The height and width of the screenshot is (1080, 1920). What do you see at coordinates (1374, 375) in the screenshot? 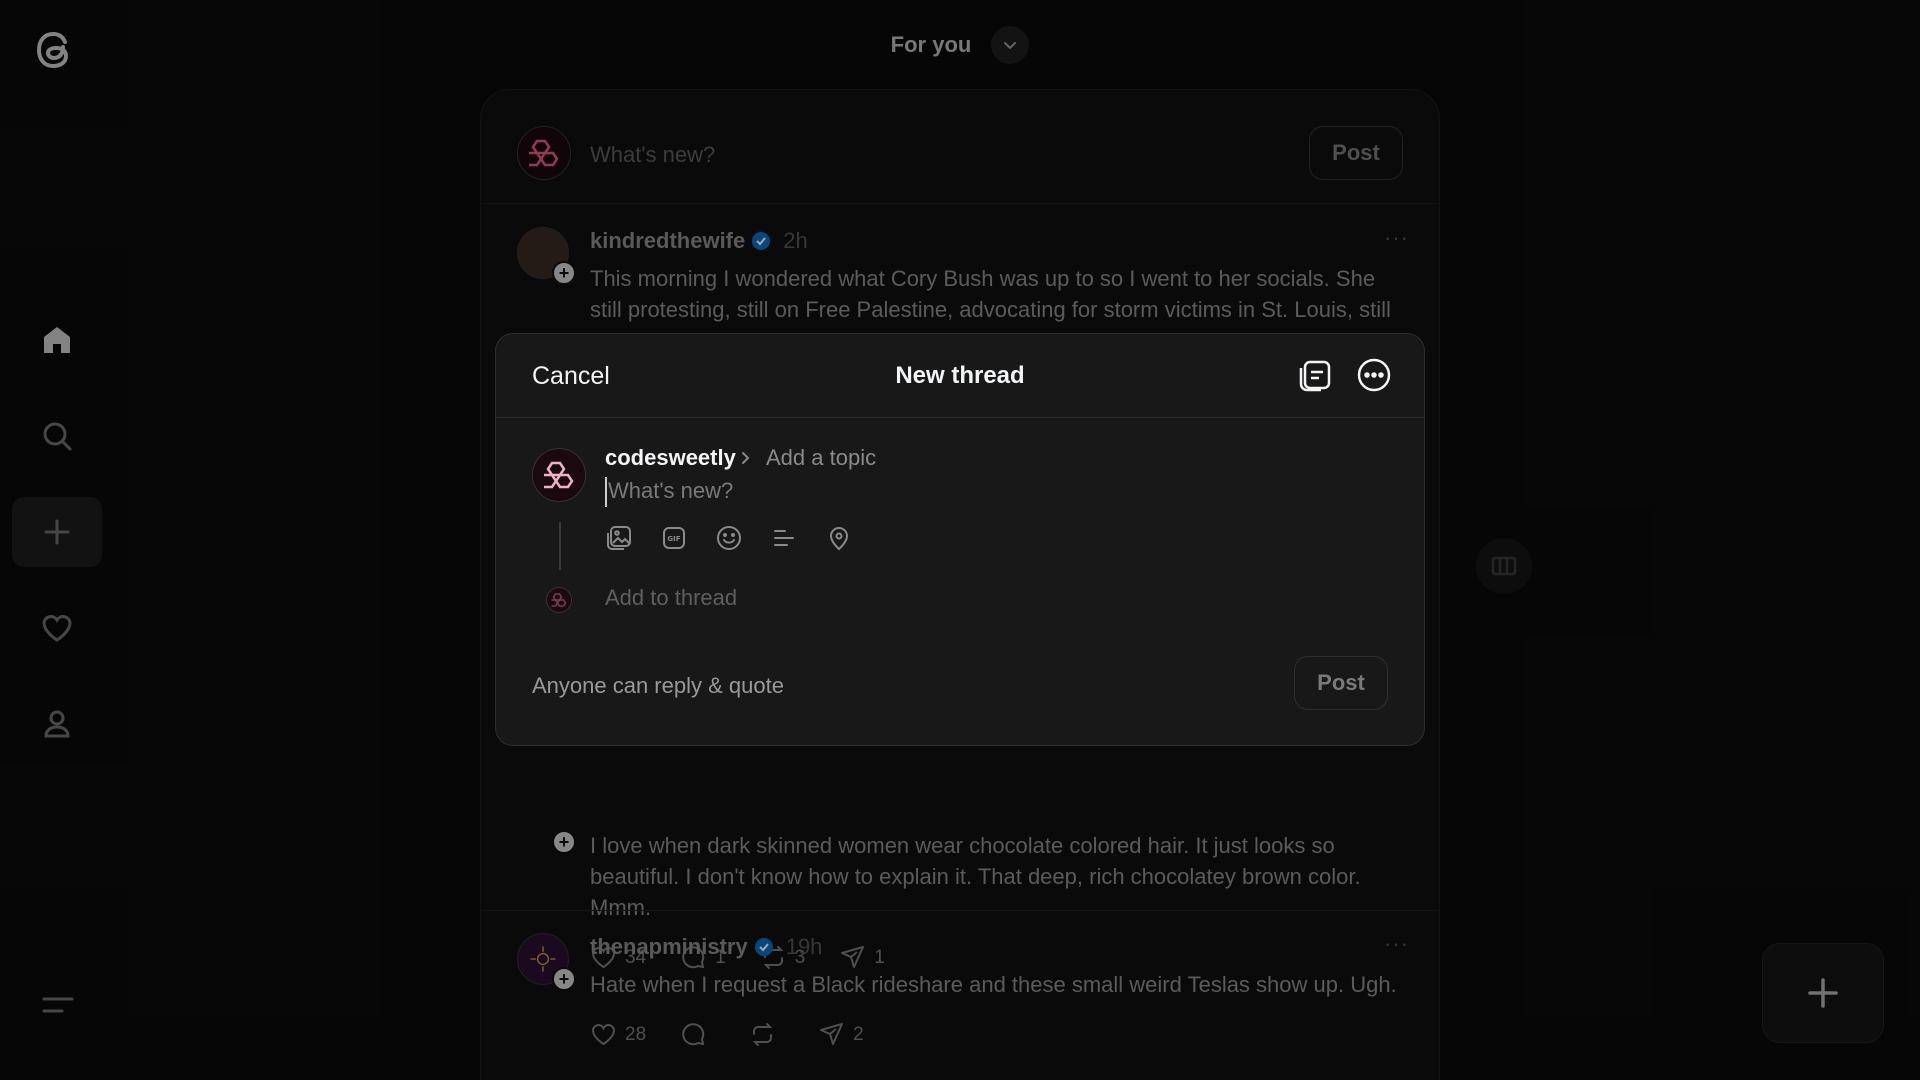
I see `more-circle-icon` at bounding box center [1374, 375].